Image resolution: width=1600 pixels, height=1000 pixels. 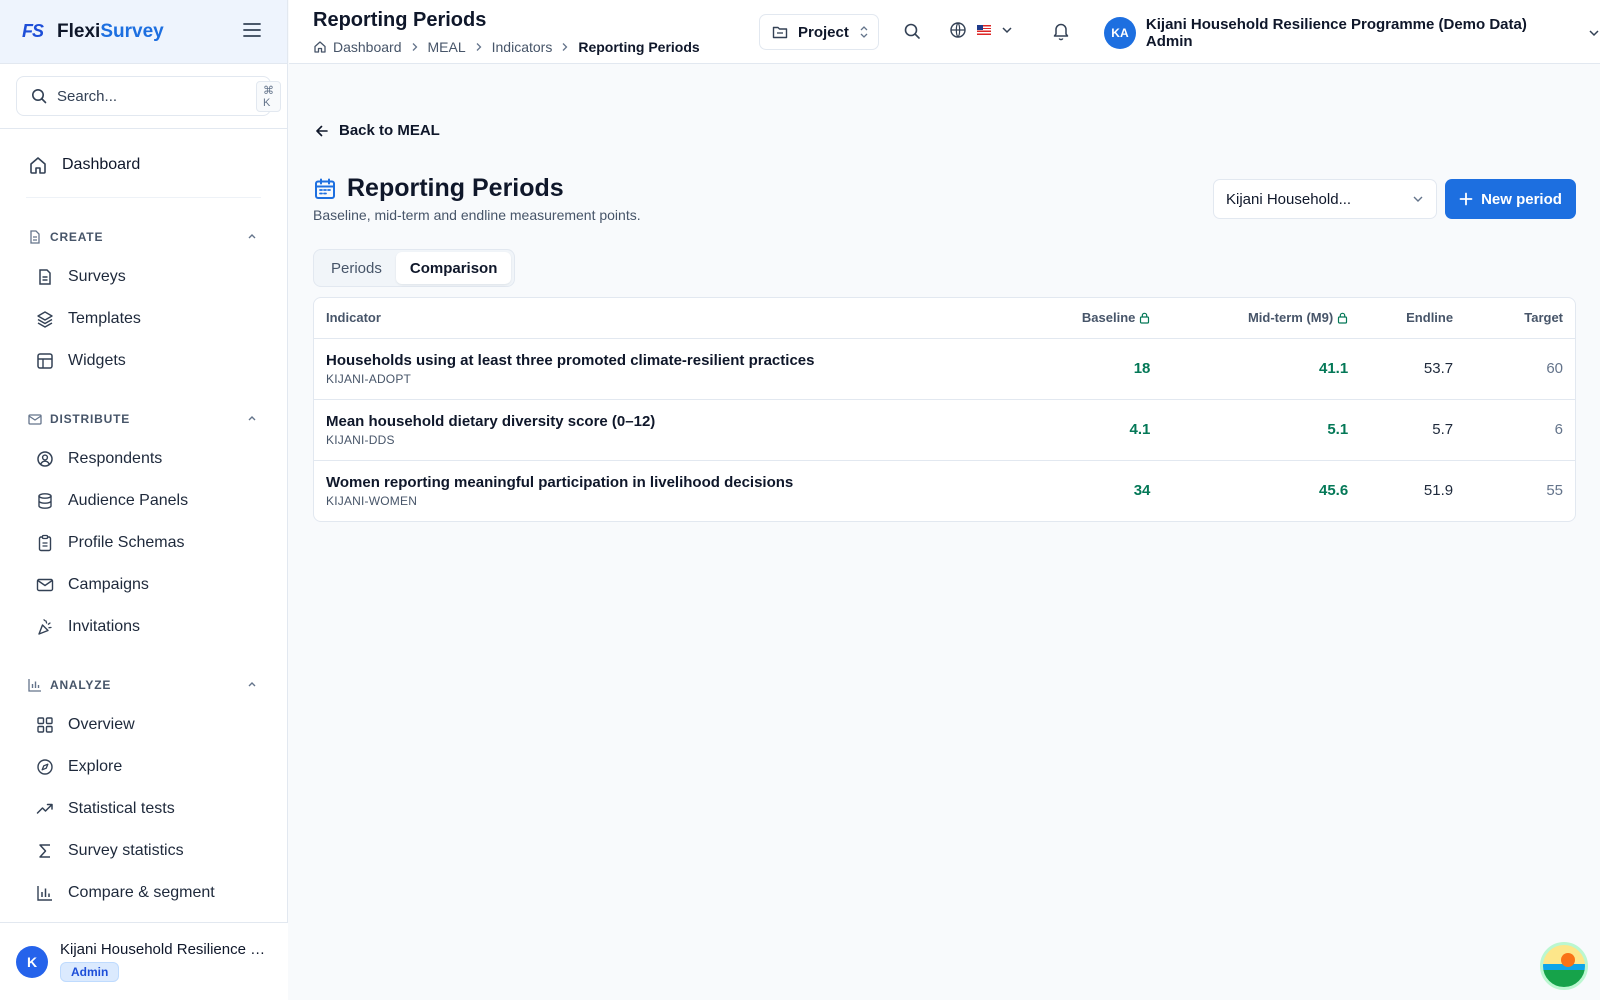 What do you see at coordinates (143, 543) in the screenshot?
I see `sidebar-item-profile-schemas: Profile Schemas` at bounding box center [143, 543].